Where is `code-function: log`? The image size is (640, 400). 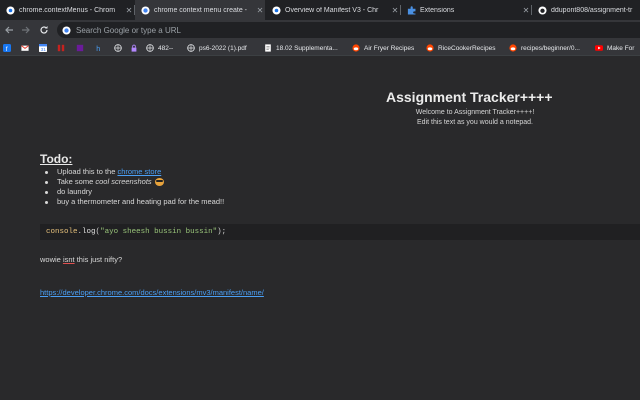
code-function: log is located at coordinates (89, 232).